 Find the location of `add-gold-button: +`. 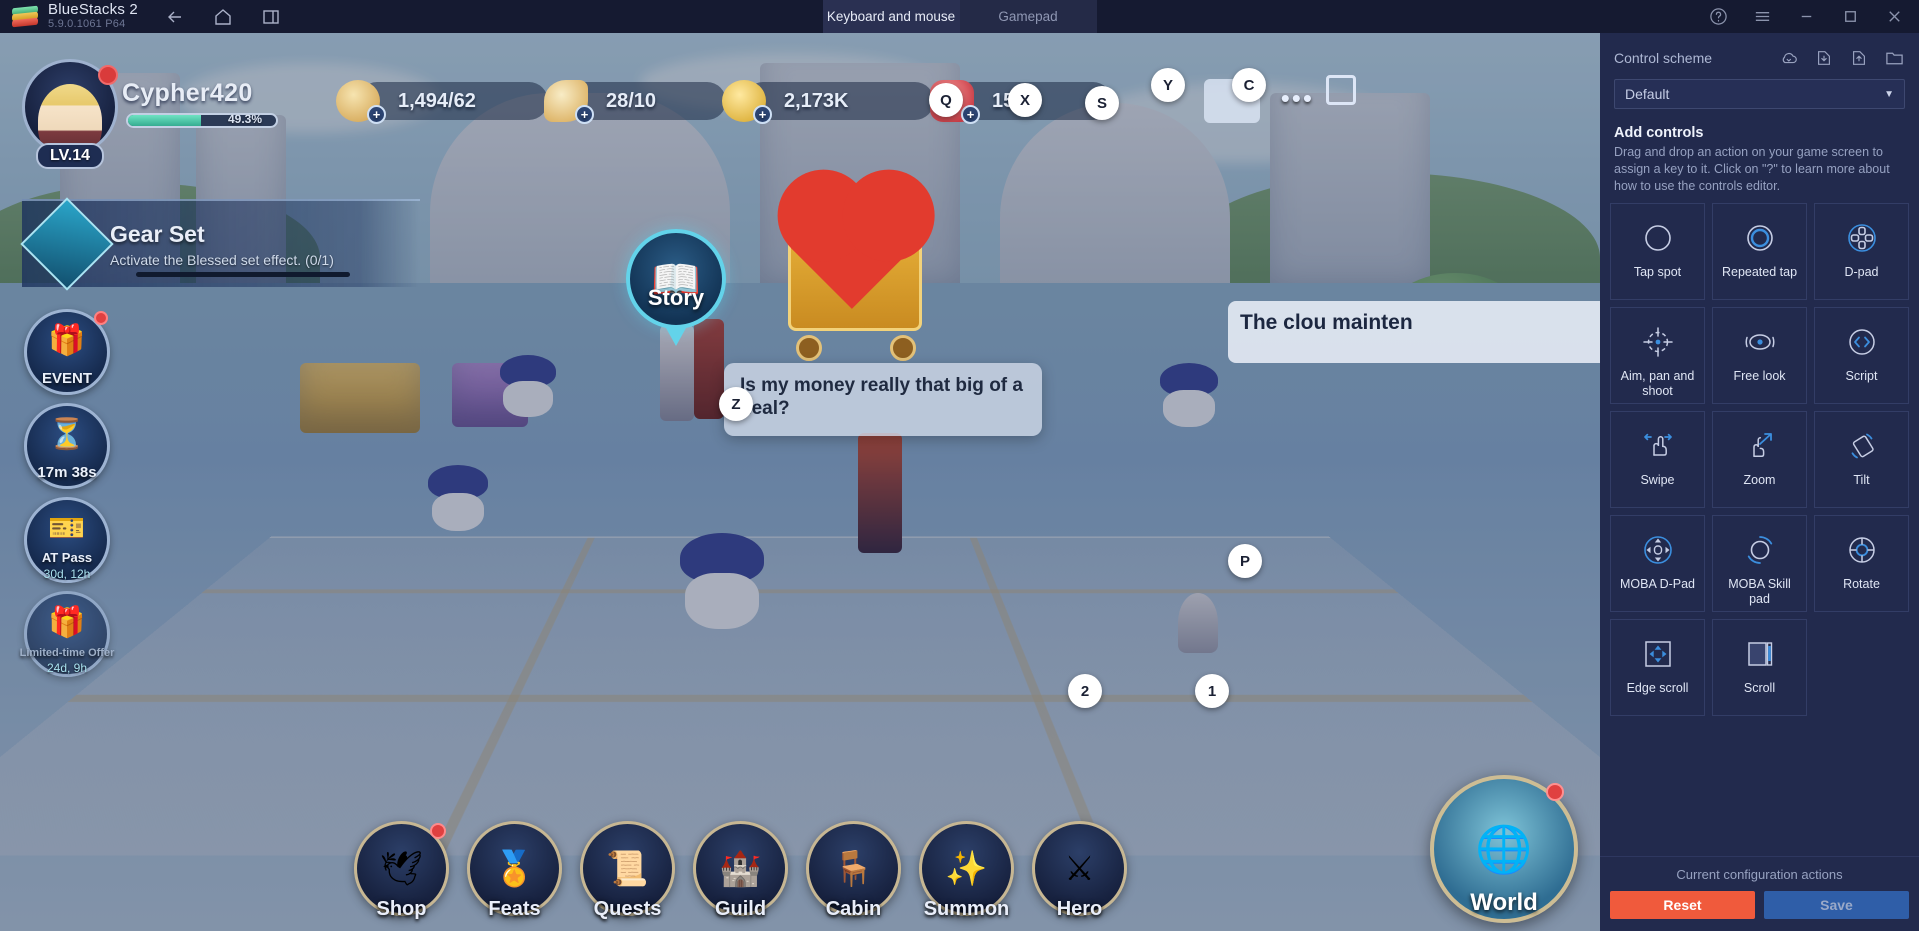

add-gold-button: + is located at coordinates (762, 114).